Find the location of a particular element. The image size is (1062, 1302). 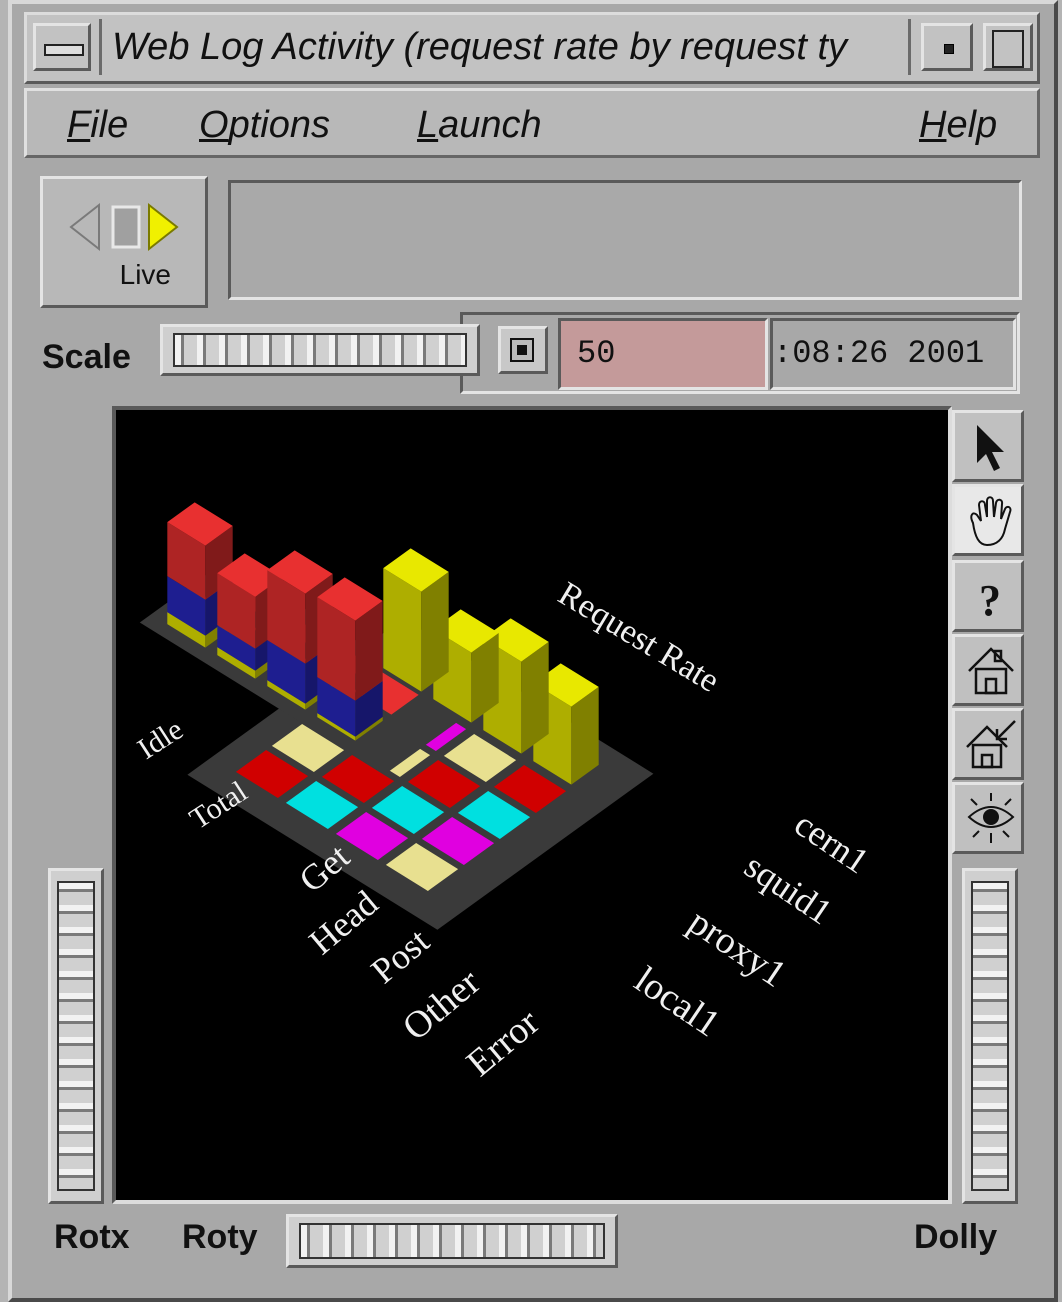

menu-options: Options is located at coordinates (264, 125).